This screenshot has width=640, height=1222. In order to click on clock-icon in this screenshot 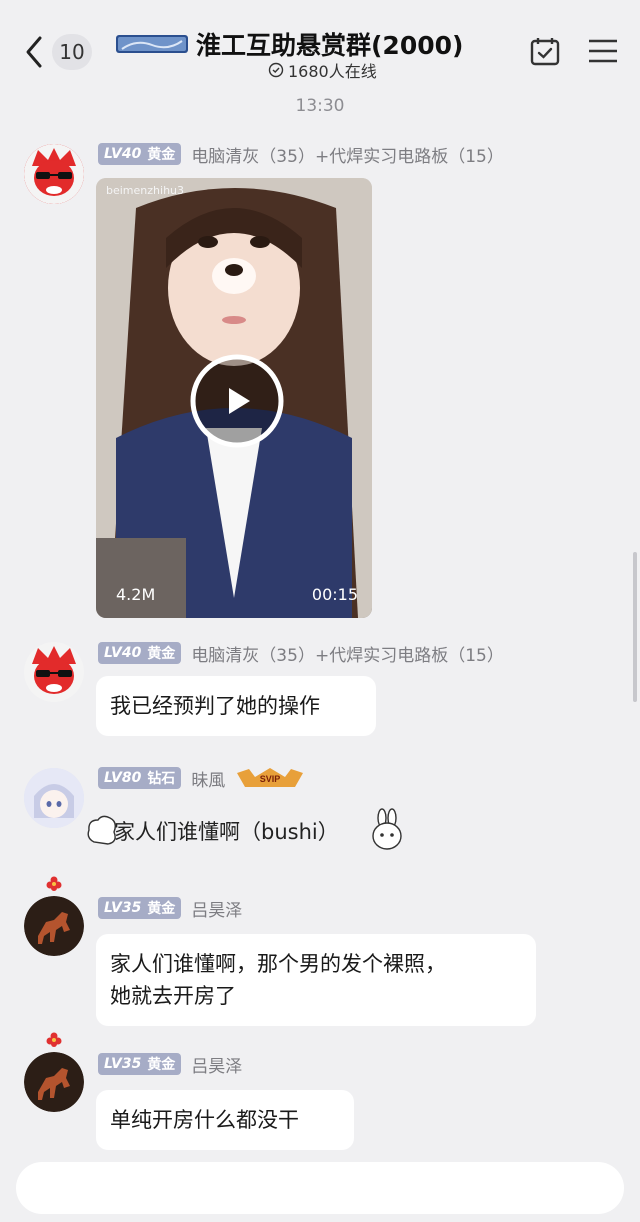, I will do `click(276, 70)`.